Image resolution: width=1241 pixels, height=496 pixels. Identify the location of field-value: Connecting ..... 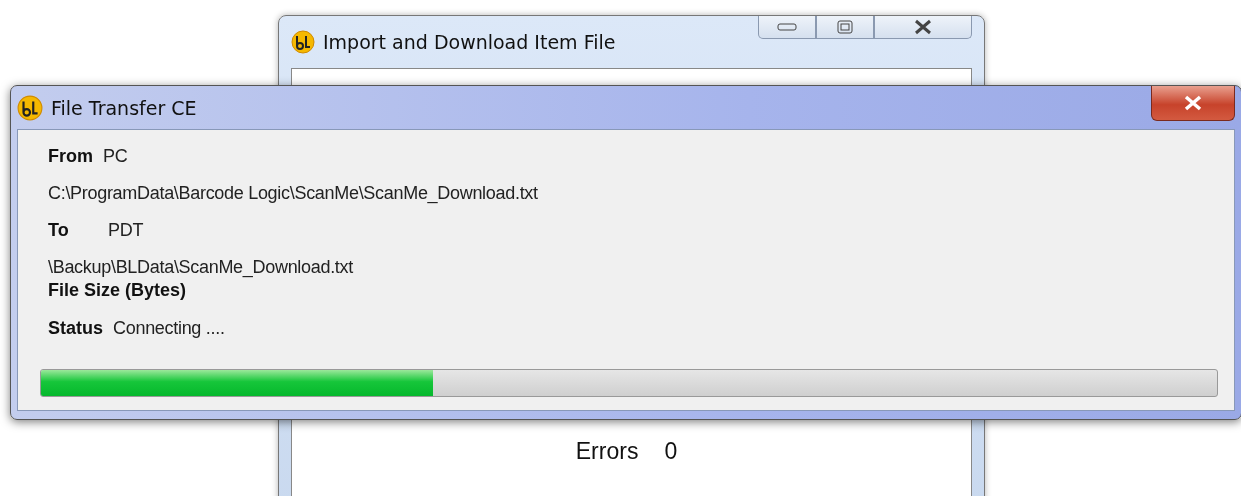
(169, 328).